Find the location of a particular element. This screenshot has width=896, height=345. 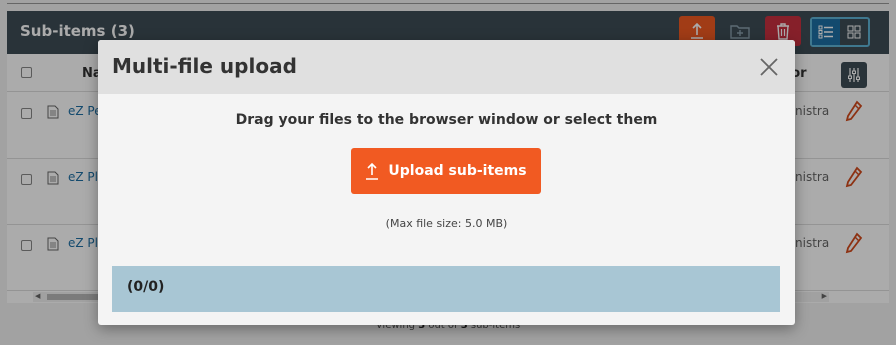

close-icon is located at coordinates (769, 67).